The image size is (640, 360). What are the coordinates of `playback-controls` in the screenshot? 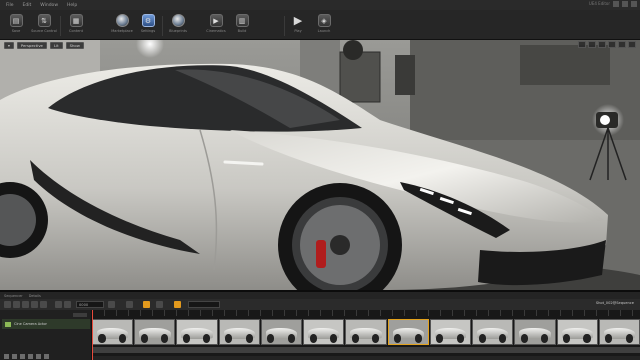 It's located at (26, 356).